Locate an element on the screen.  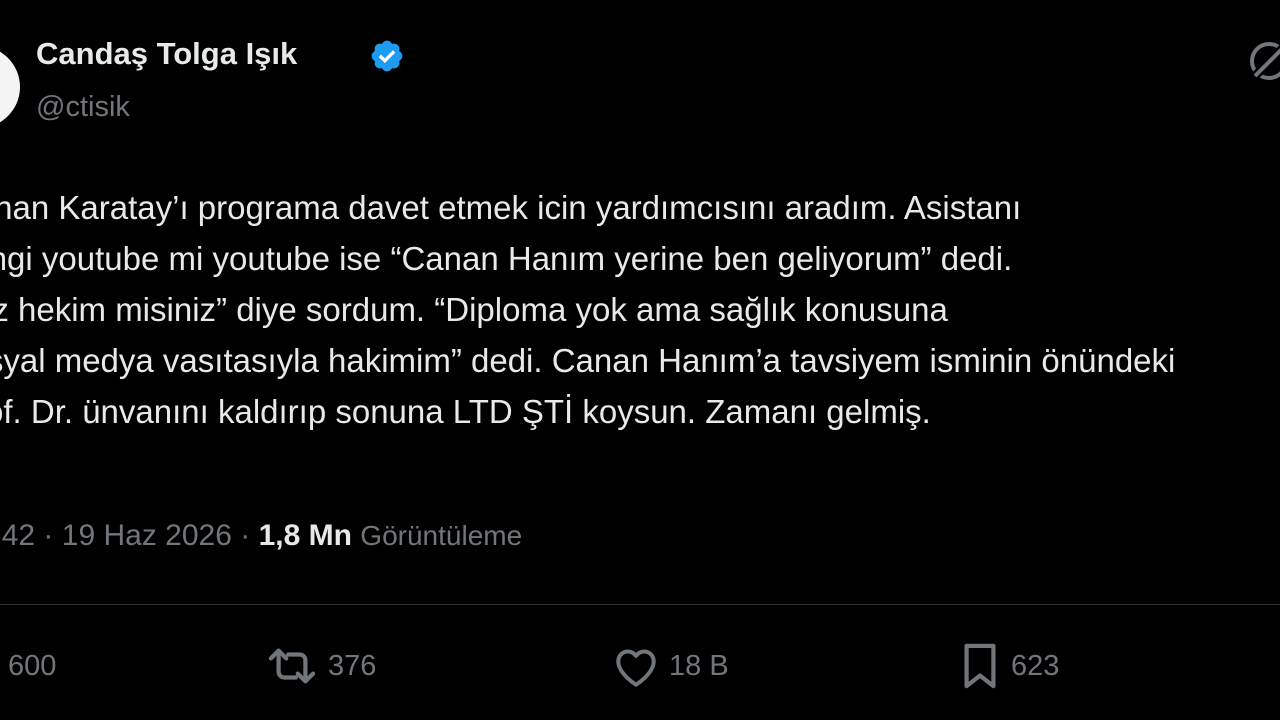
grok-icon is located at coordinates (1262, 61).